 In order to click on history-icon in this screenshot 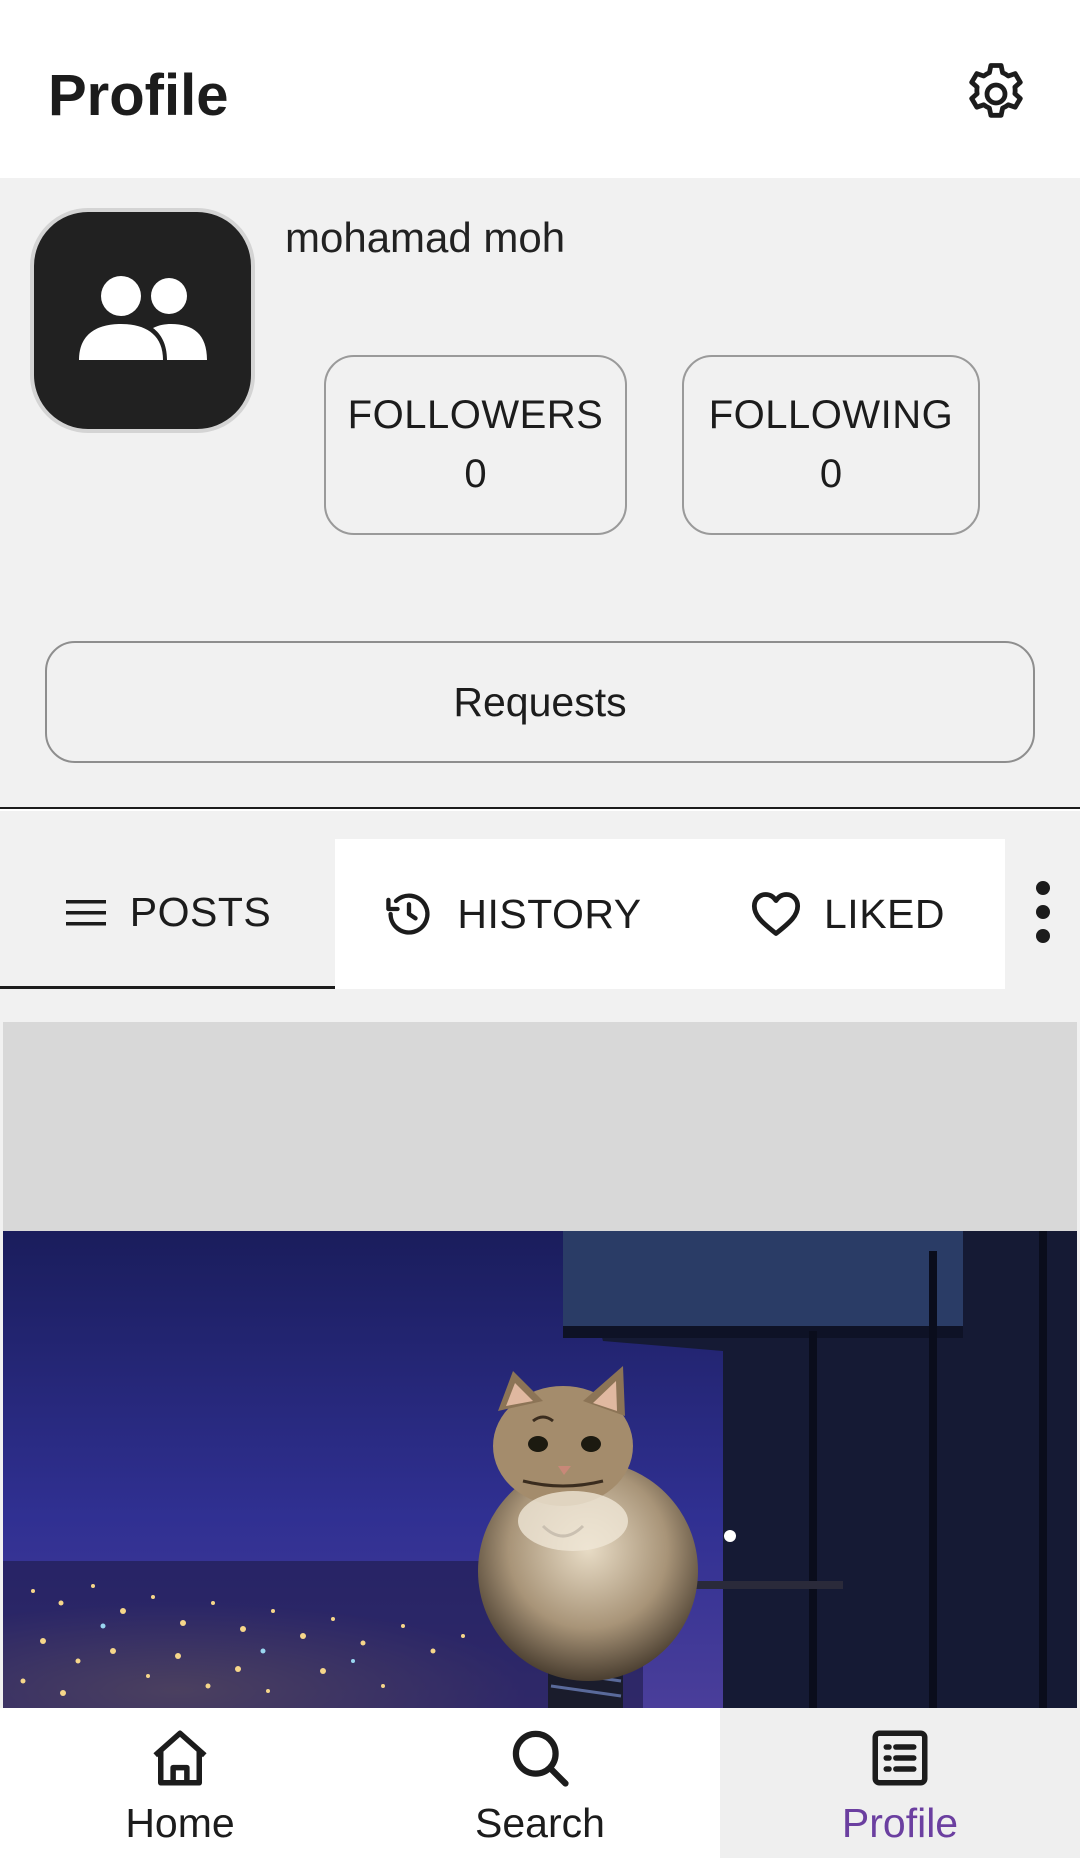, I will do `click(409, 914)`.